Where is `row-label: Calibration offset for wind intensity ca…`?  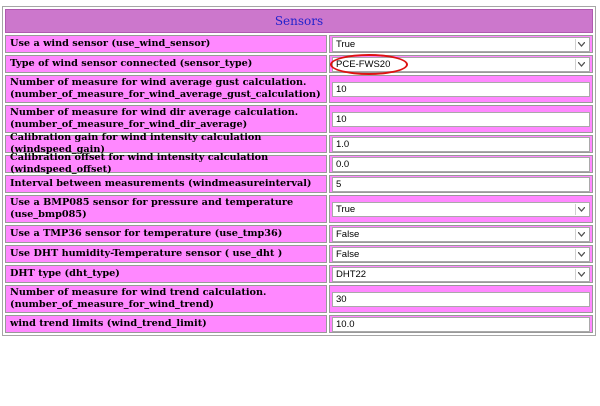 row-label: Calibration offset for wind intensity ca… is located at coordinates (166, 163).